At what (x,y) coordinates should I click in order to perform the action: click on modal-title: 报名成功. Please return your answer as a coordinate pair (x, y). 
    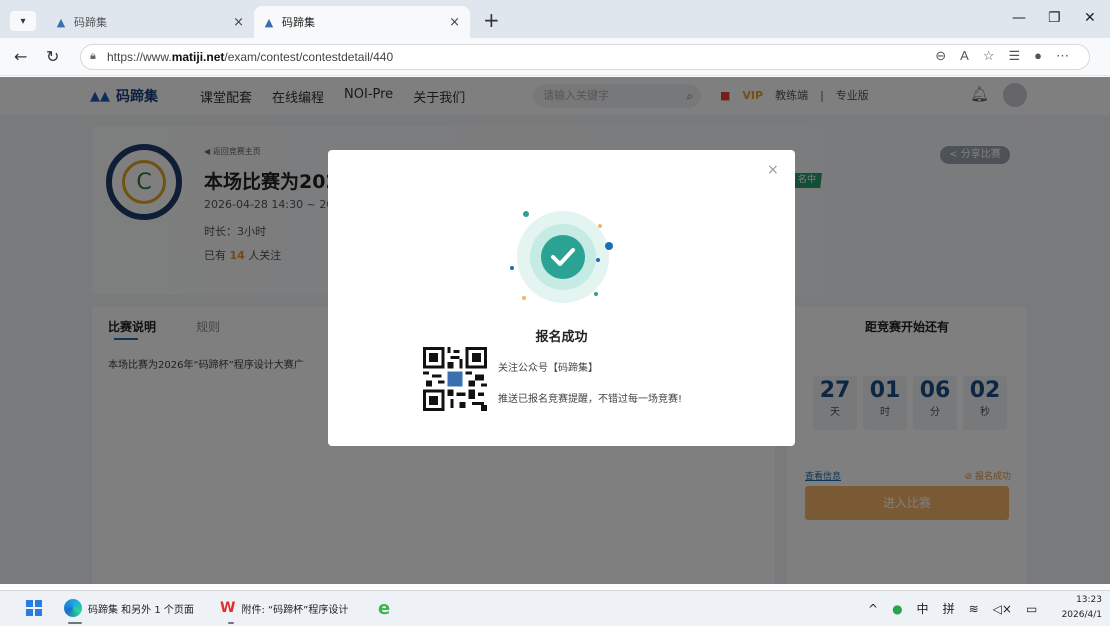
    Looking at the image, I should click on (561, 337).